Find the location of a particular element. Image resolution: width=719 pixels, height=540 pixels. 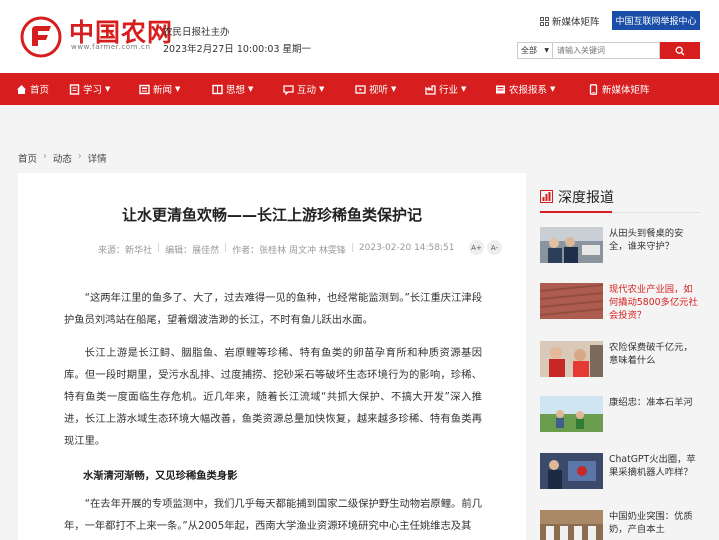

sidebar-item-title: 农险保费破千亿元，意味着什么 is located at coordinates (651, 354).